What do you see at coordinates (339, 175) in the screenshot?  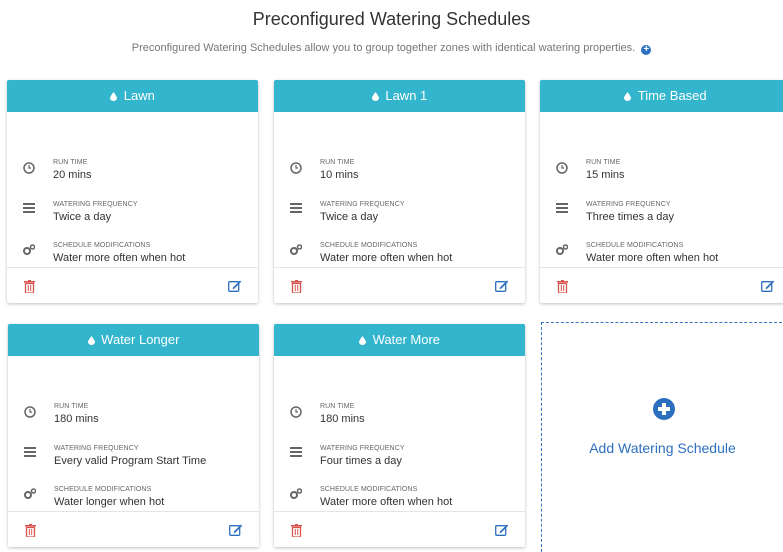 I see `run-time-value: 10 mins` at bounding box center [339, 175].